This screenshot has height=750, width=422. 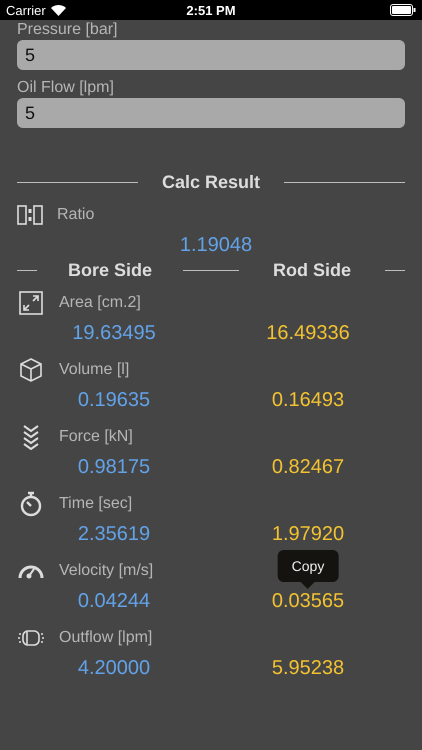 I want to click on ratio-value: 1.19048, so click(x=216, y=245).